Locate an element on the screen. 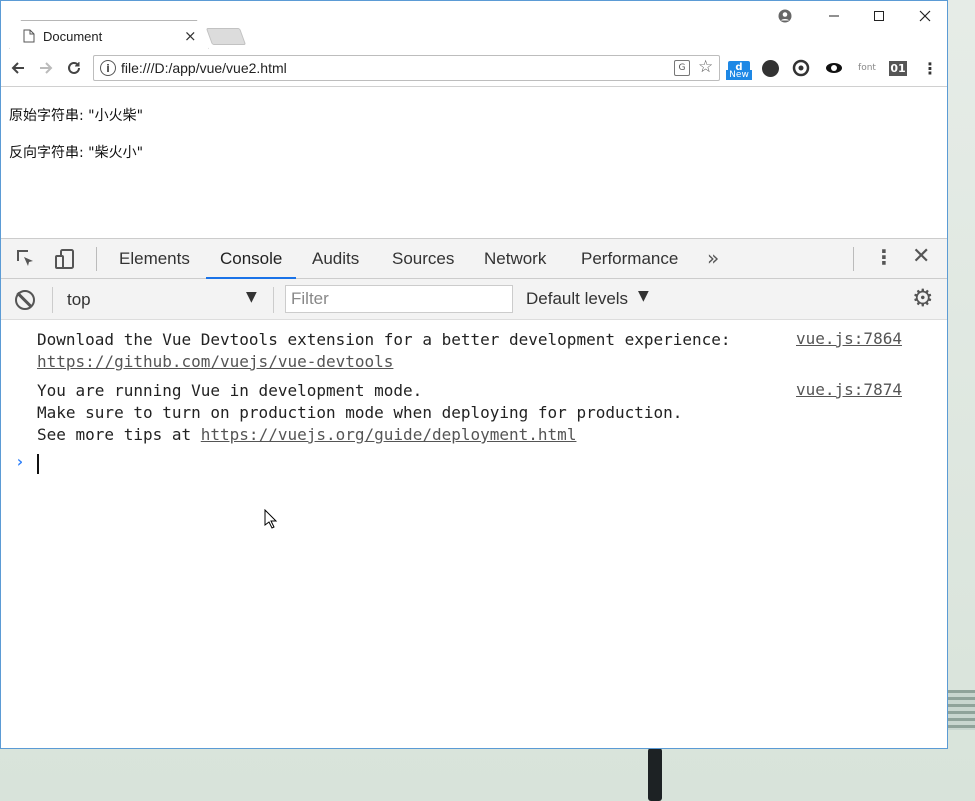 This screenshot has width=975, height=801. tab-content: Document is located at coordinates (113, 36).